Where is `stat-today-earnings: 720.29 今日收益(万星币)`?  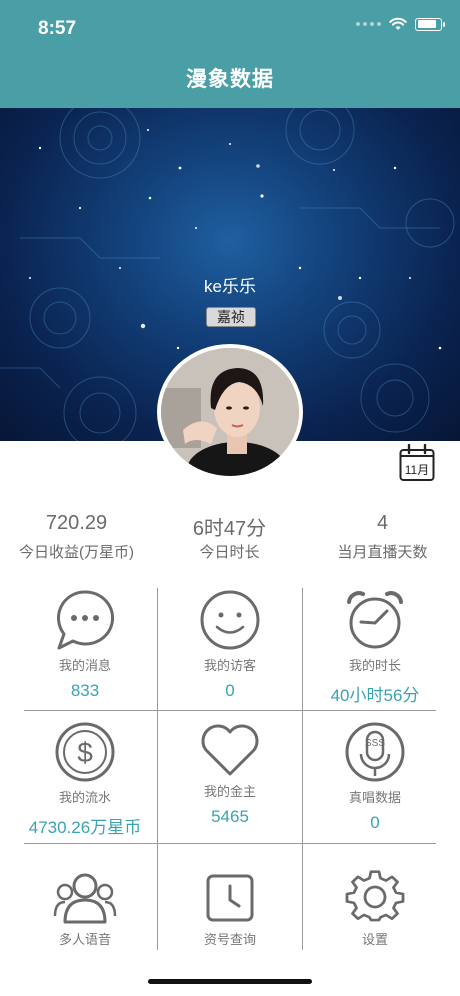
stat-today-earnings: 720.29 今日收益(万星币) is located at coordinates (76, 537).